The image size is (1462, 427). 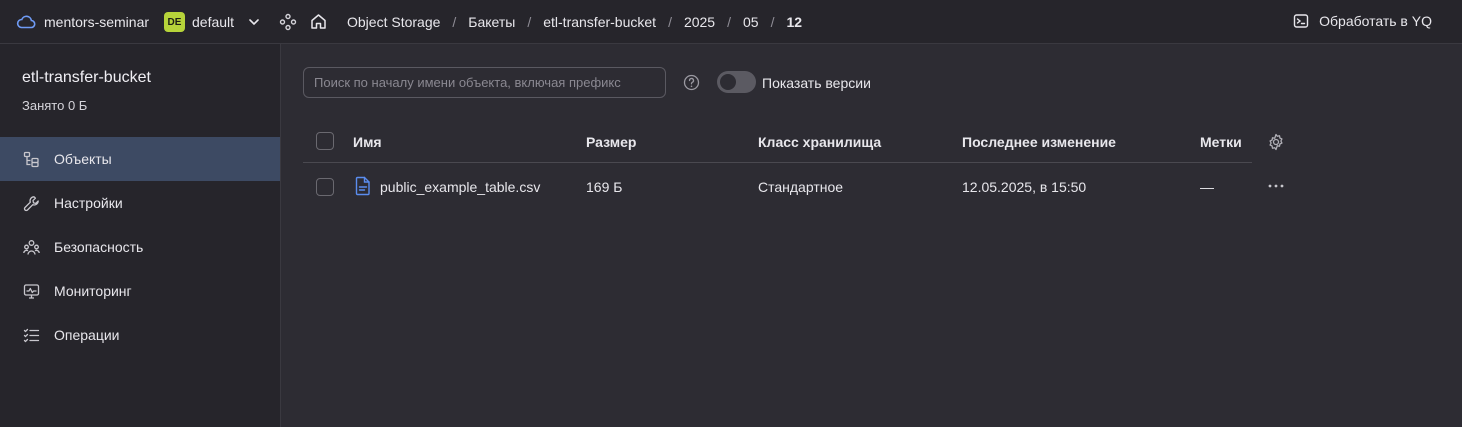 I want to click on wrench-icon, so click(x=31, y=203).